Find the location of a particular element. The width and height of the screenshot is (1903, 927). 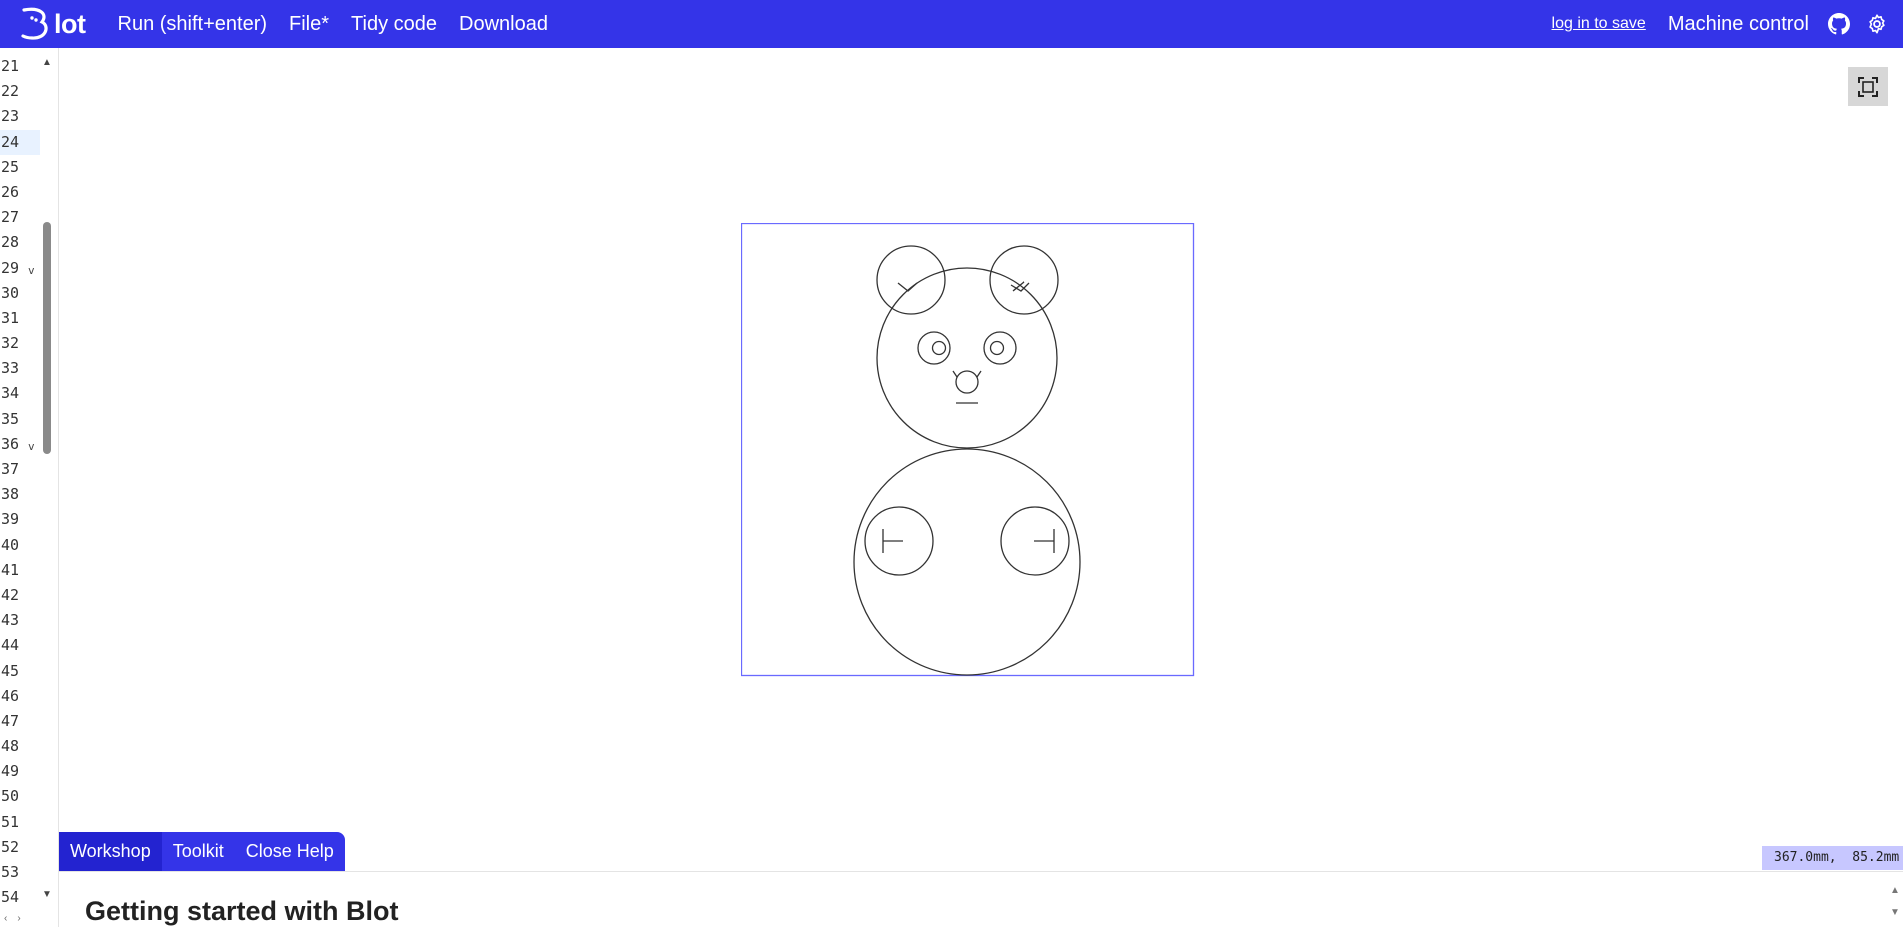

line-number: 53 is located at coordinates (10, 872).